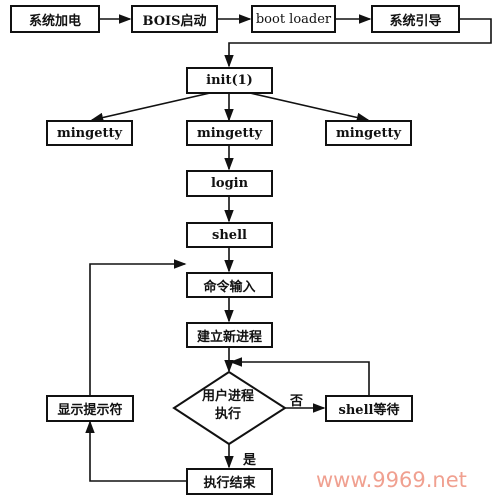  What do you see at coordinates (55, 19) in the screenshot?
I see `node-power-on: 系统加电` at bounding box center [55, 19].